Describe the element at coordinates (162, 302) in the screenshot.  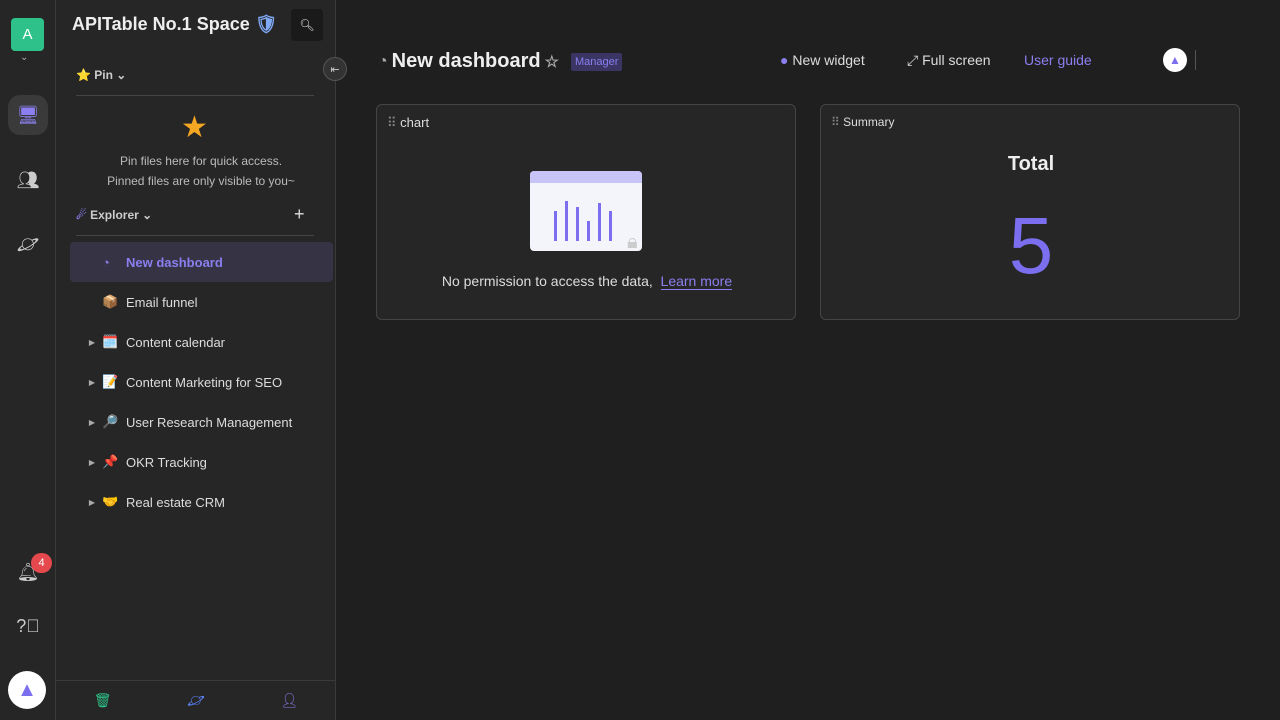
I see `item-label: Email funnel` at that location.